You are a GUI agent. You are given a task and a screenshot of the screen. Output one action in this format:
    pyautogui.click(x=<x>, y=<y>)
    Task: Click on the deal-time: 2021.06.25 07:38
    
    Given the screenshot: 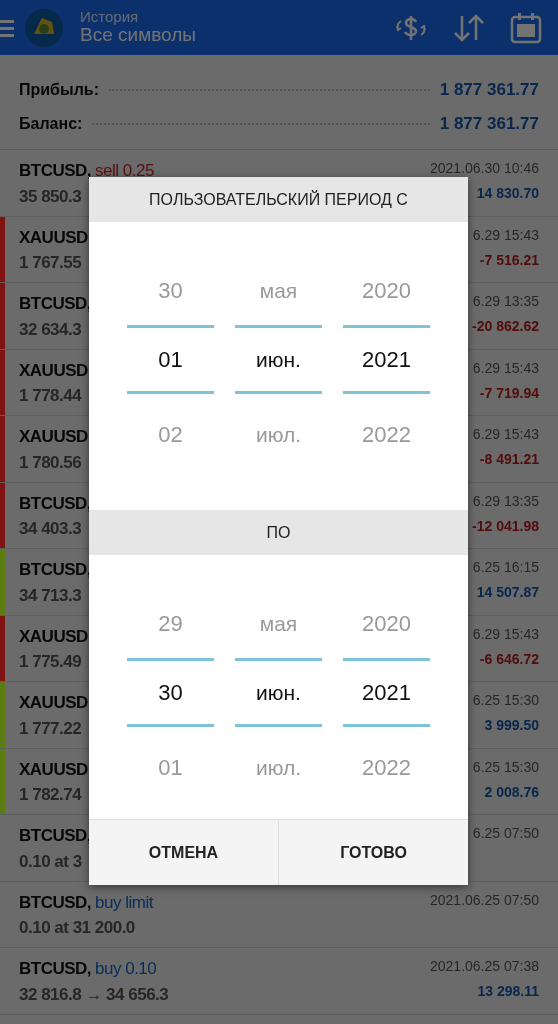 What is the action you would take?
    pyautogui.click(x=484, y=966)
    